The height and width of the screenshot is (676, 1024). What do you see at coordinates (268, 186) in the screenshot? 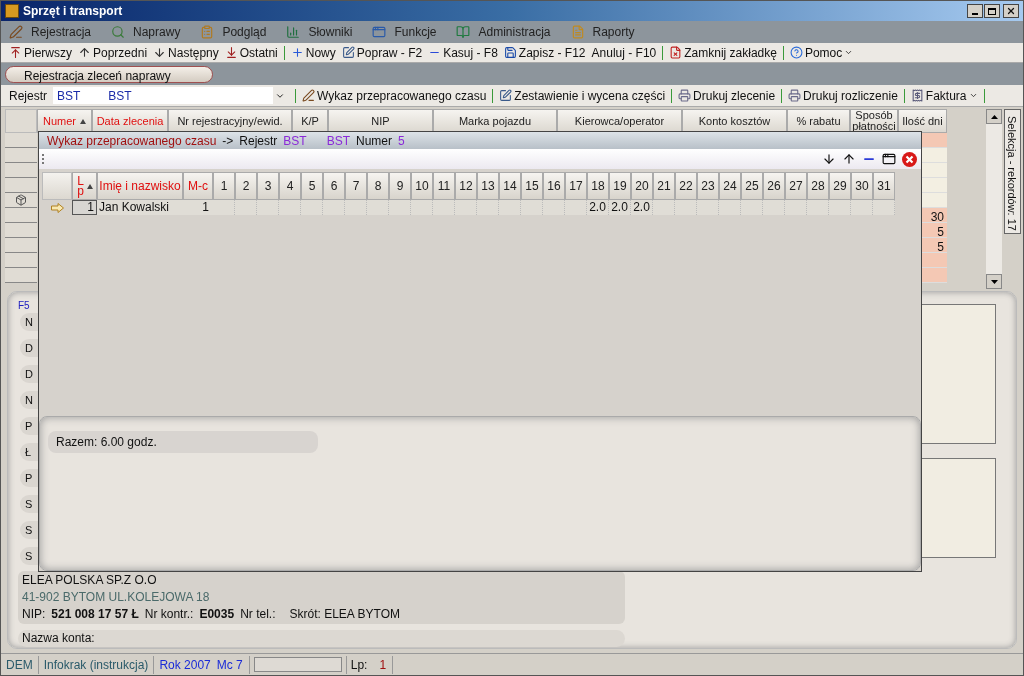
I see `column-header: 3` at bounding box center [268, 186].